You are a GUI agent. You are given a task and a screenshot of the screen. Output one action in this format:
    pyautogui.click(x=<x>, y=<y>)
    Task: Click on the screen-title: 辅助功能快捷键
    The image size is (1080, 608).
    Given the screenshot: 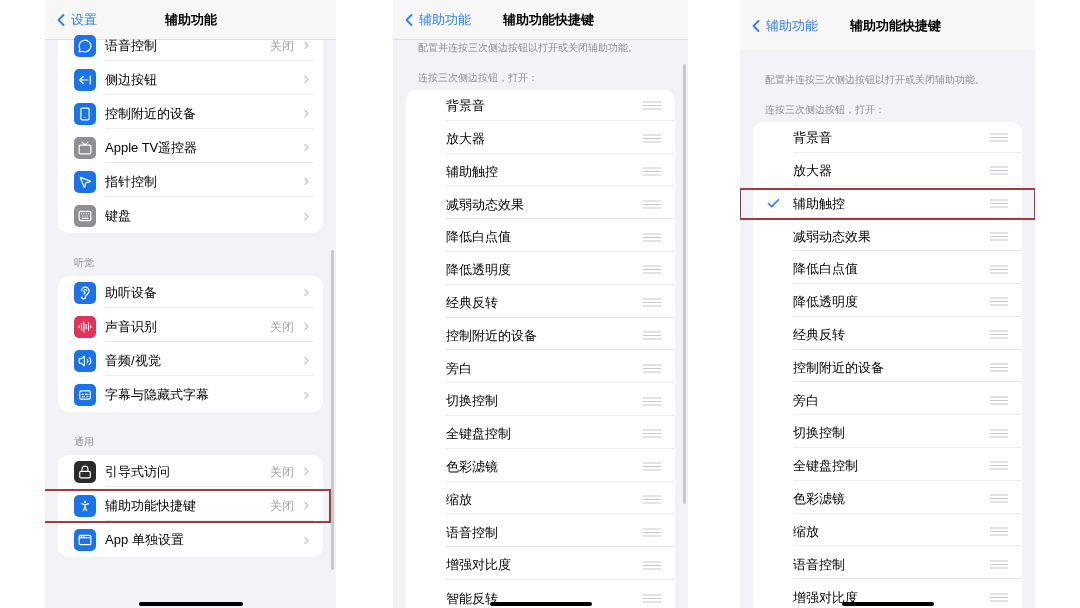 What is the action you would take?
    pyautogui.click(x=548, y=19)
    